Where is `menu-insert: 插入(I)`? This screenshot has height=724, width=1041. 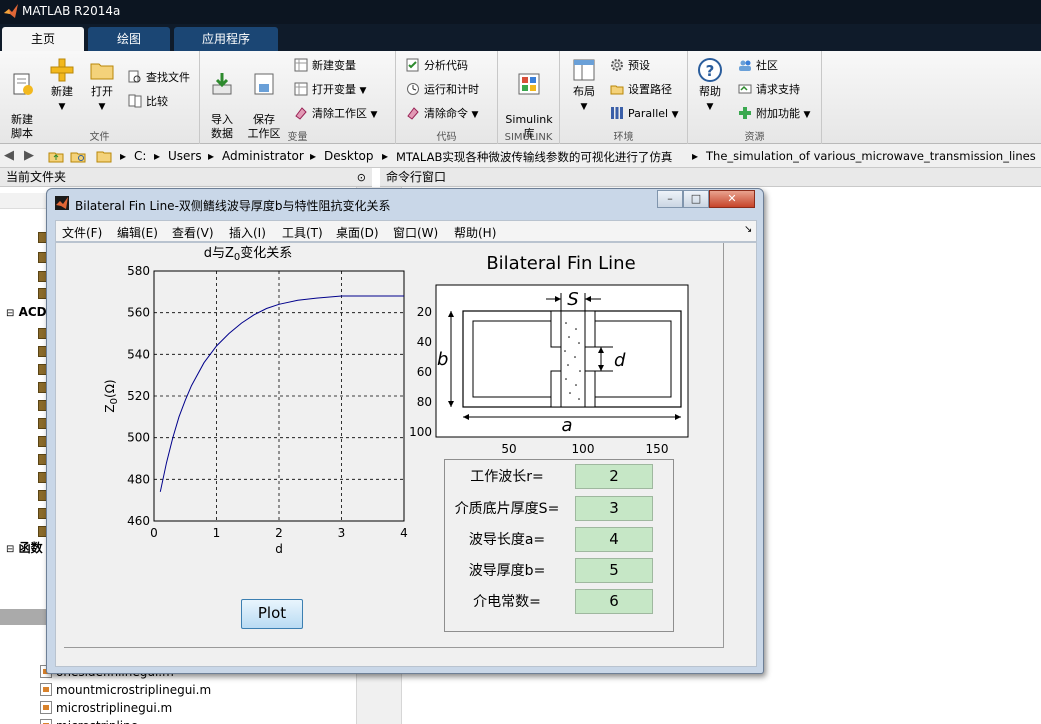
menu-insert: 插入(I) is located at coordinates (247, 232).